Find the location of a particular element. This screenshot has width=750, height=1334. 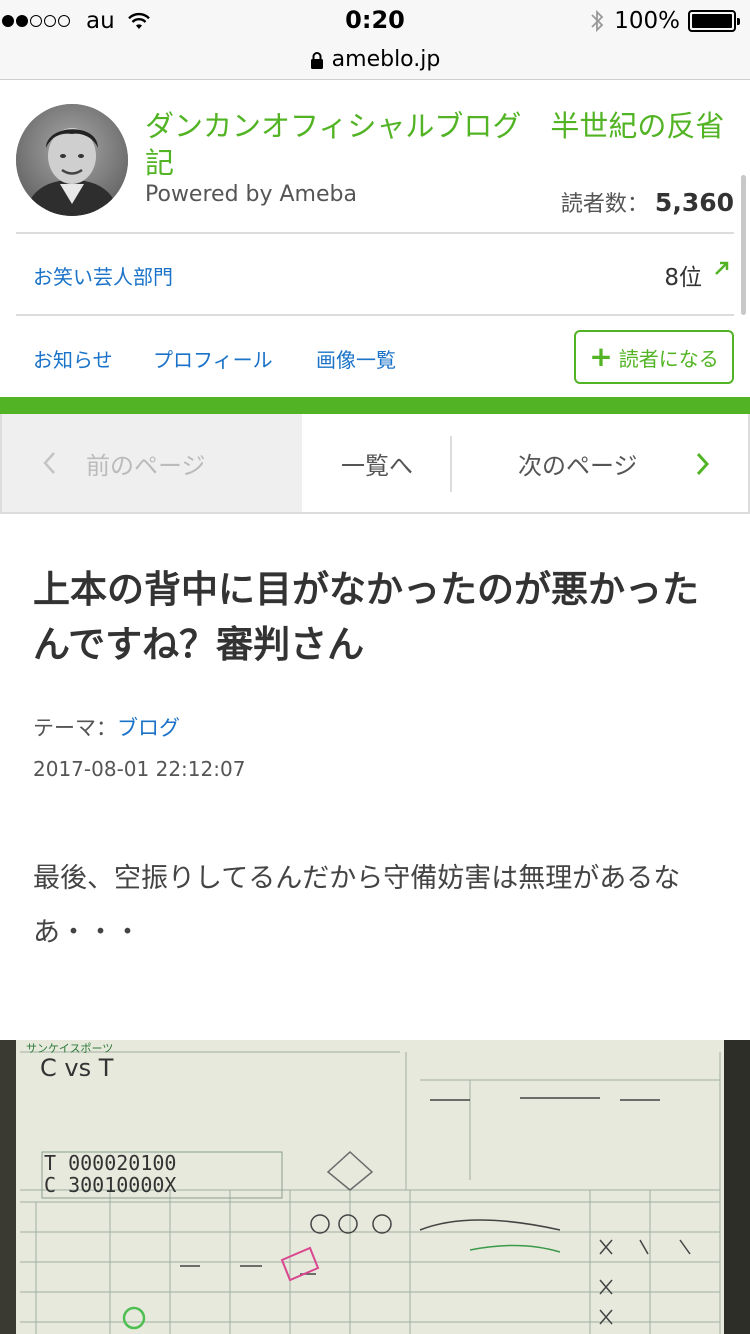

scorecard-vs: C vs T is located at coordinates (77, 1068).